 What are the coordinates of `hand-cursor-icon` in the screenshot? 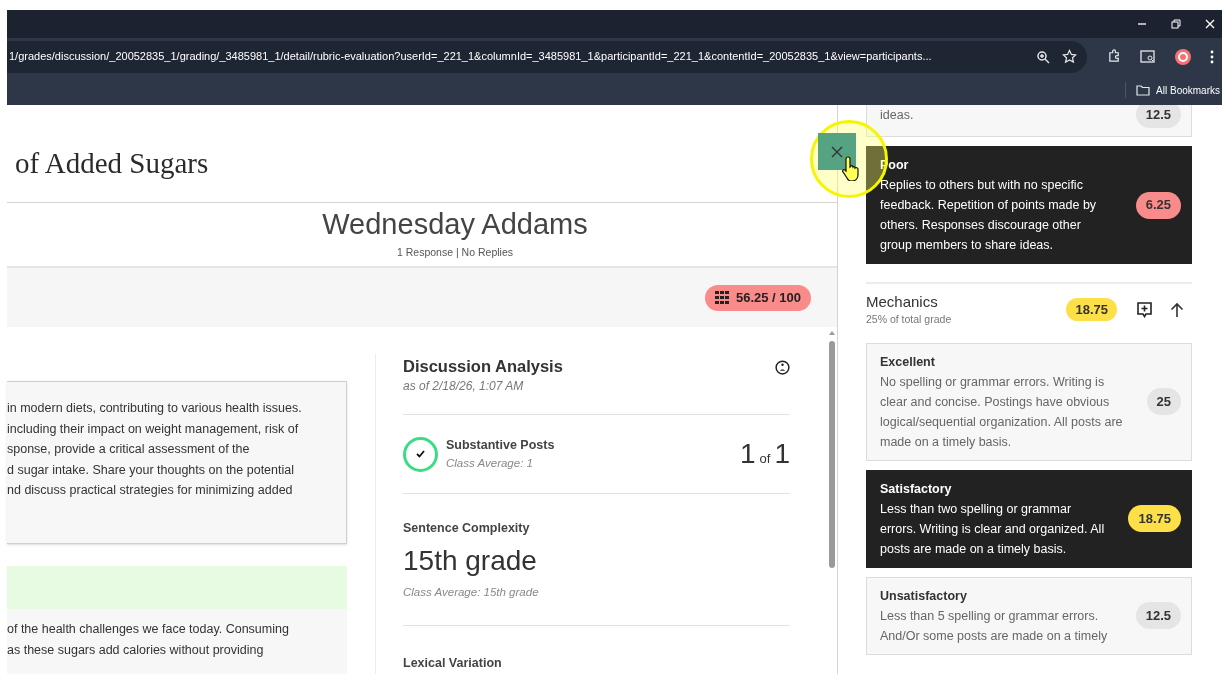 It's located at (852, 168).